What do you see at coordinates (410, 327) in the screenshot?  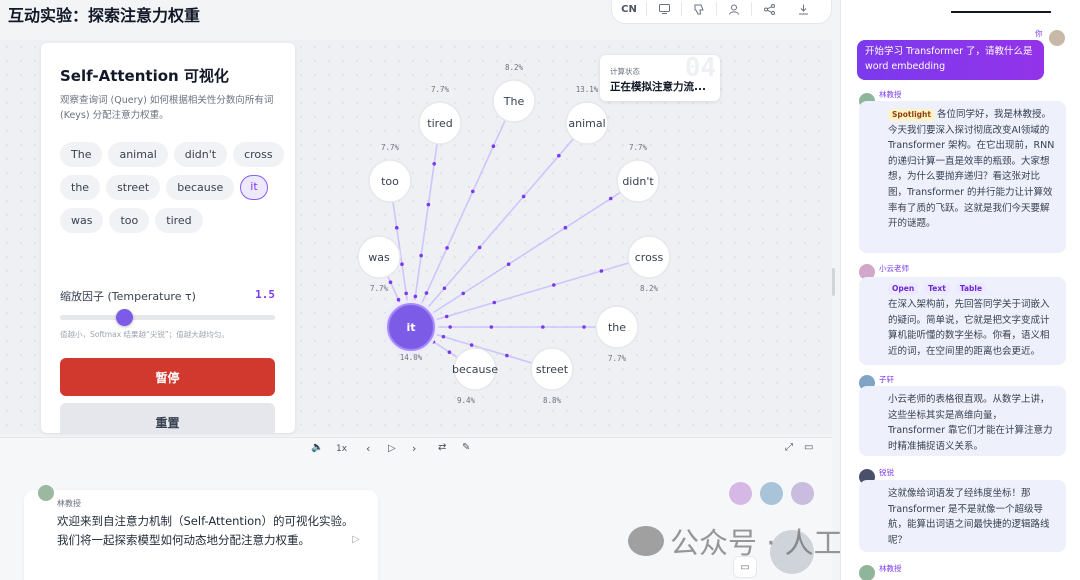 I see `query-word: it` at bounding box center [410, 327].